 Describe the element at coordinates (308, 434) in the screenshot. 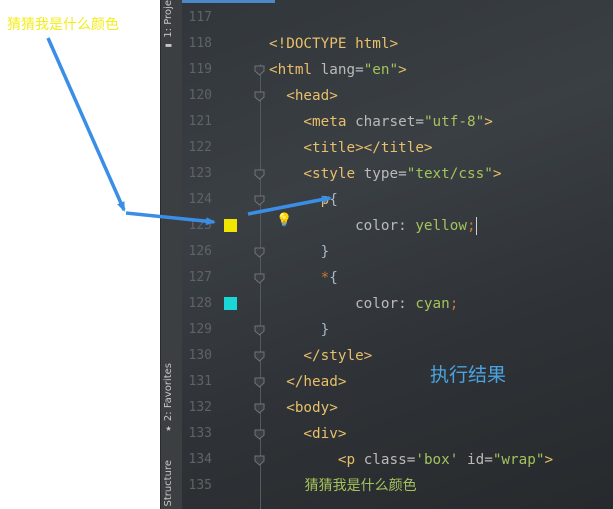

I see `code-token: <div>` at that location.